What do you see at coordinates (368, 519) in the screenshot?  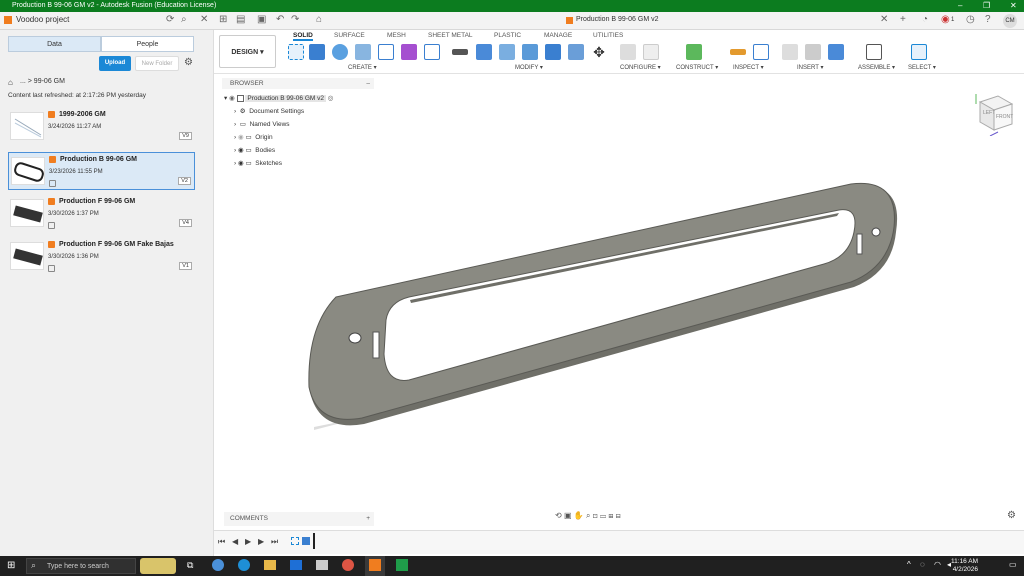 I see `add-comment-icon: +` at bounding box center [368, 519].